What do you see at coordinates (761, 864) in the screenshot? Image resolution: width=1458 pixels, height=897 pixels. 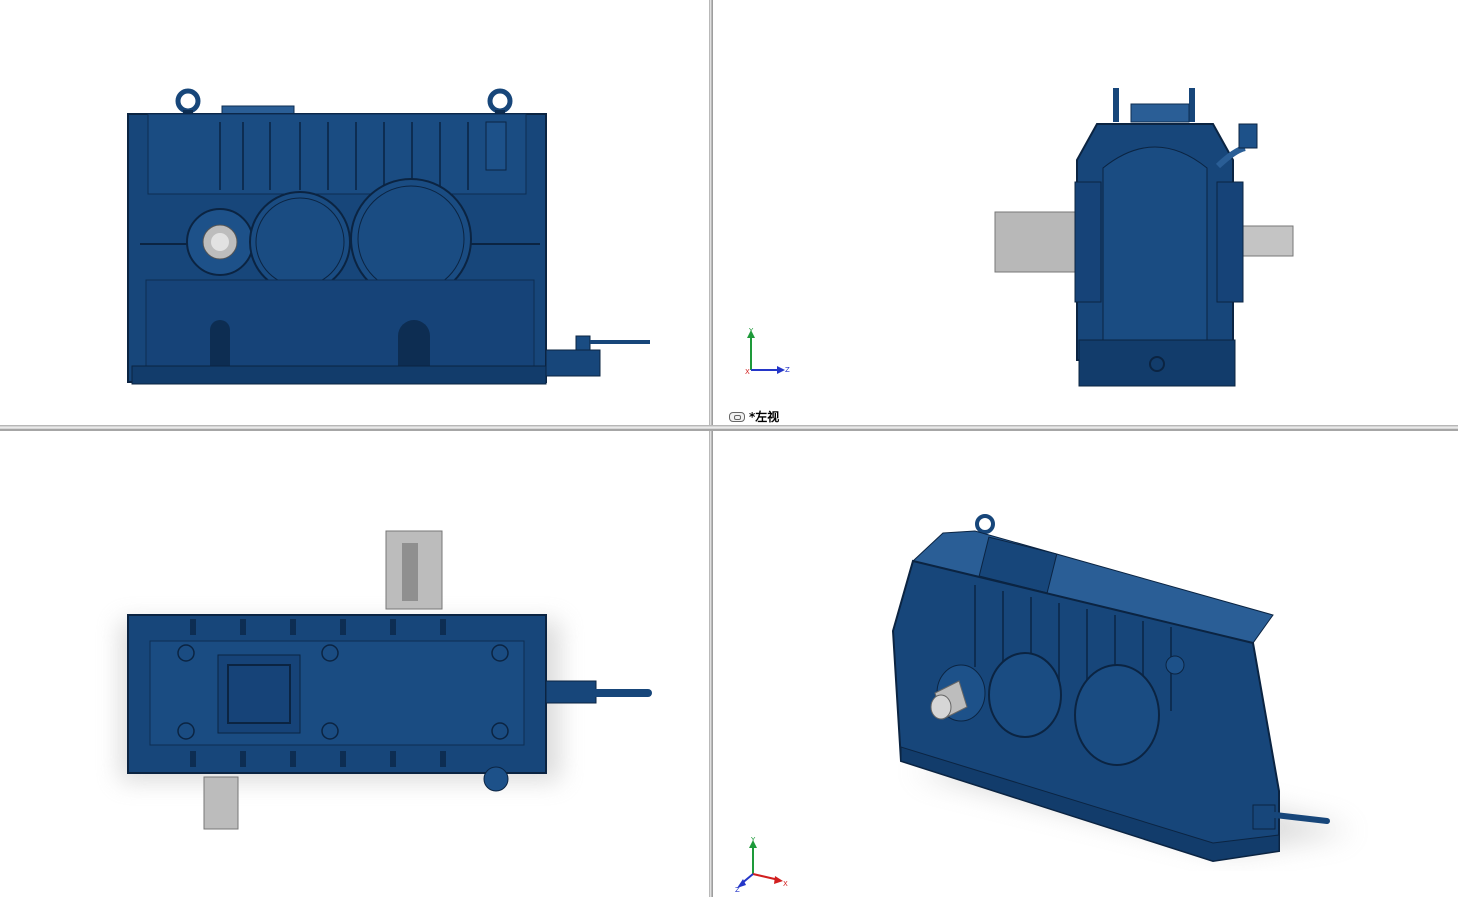 I see `coordinate-triad-iso: Y X Z` at bounding box center [761, 864].